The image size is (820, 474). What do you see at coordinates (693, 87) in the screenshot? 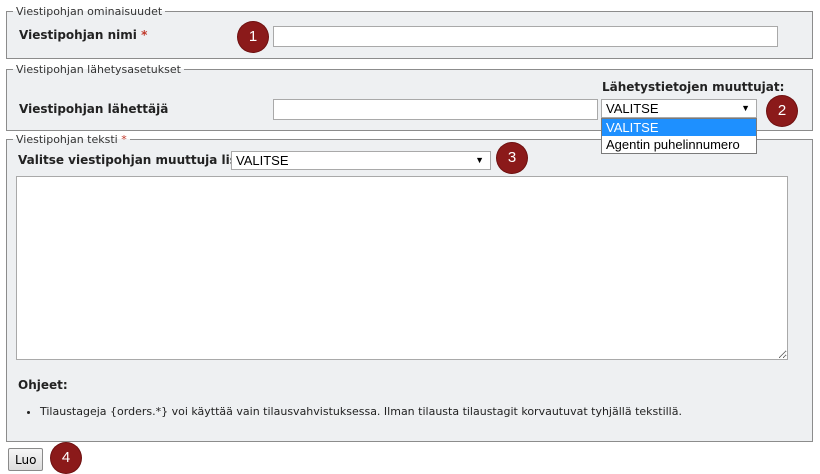
I see `variables-label: Lähetystietojen muuttujat:` at bounding box center [693, 87].